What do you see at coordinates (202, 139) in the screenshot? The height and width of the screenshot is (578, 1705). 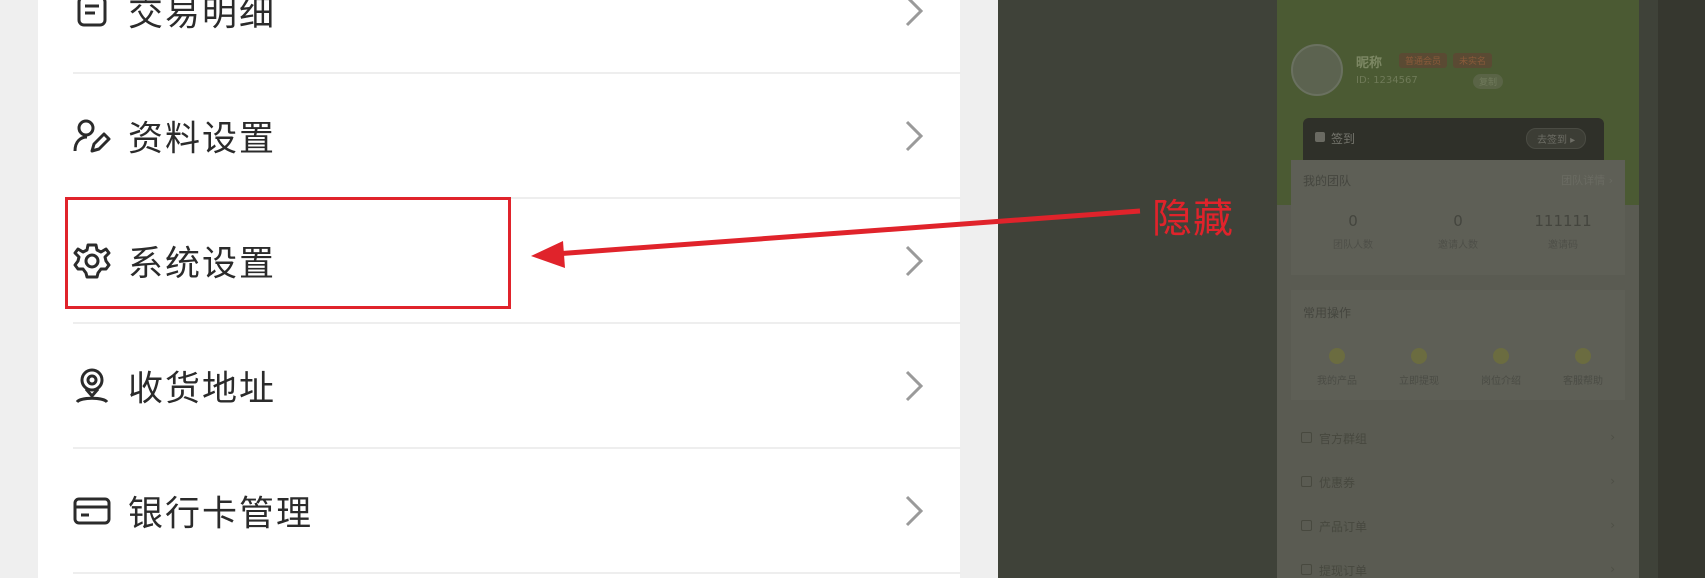 I see `menu-item-label: 资料设置` at bounding box center [202, 139].